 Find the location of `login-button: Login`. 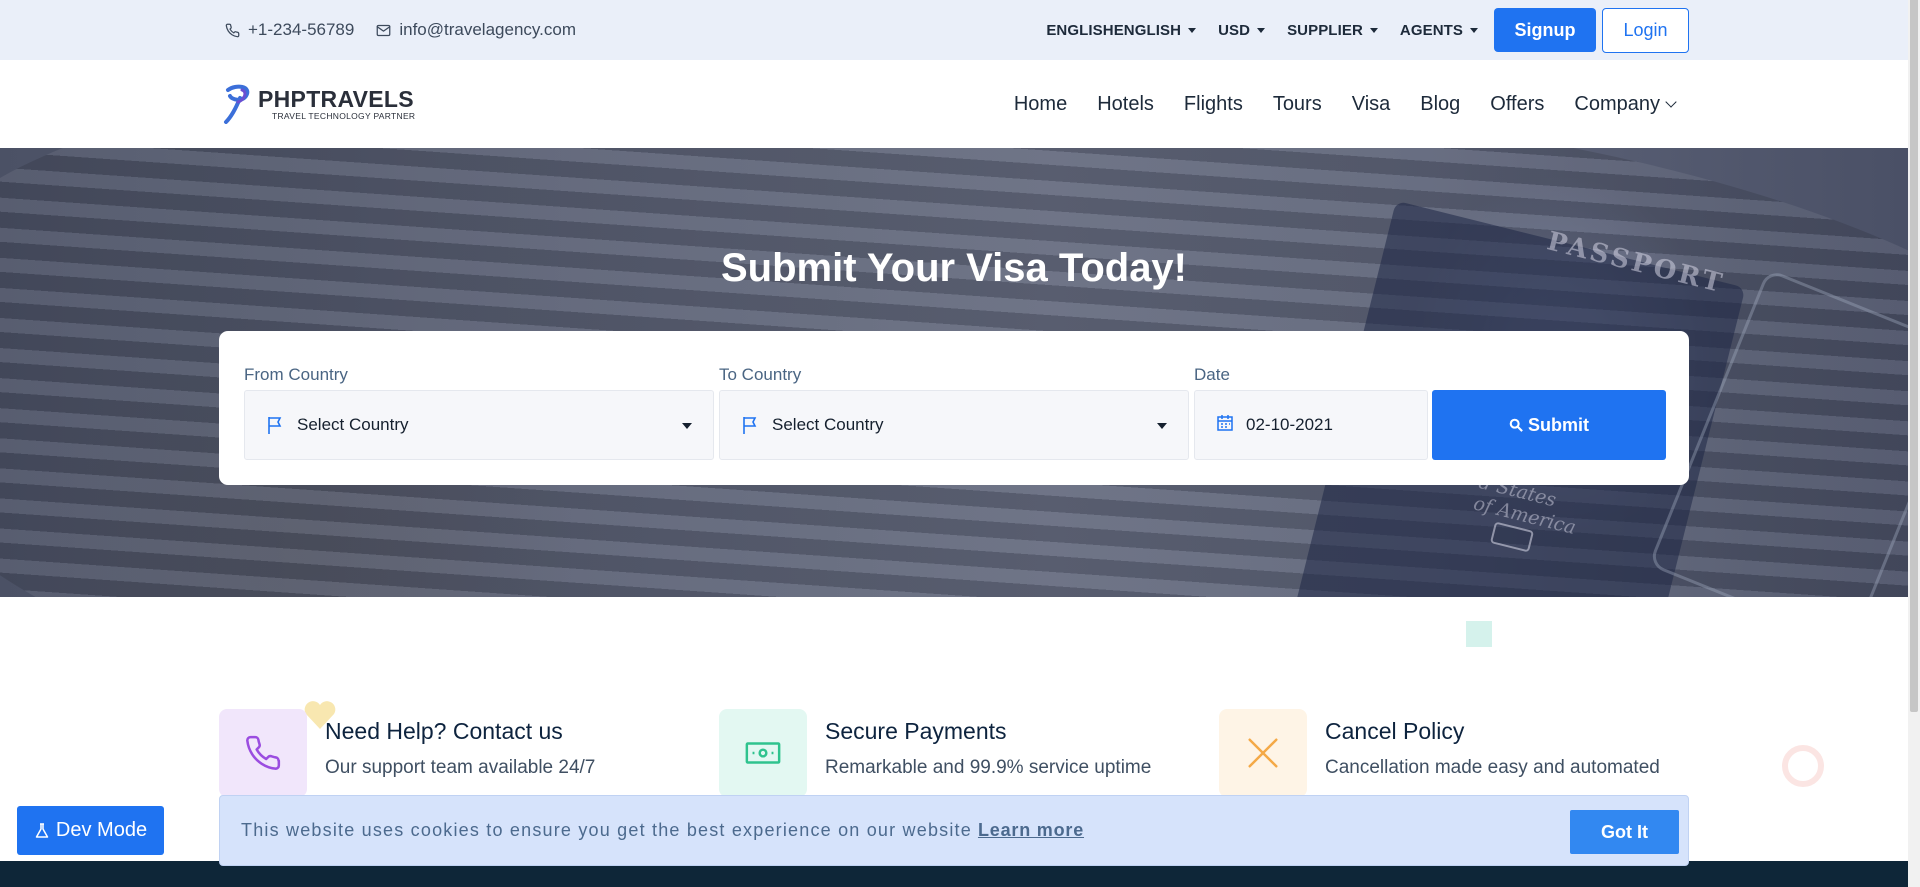

login-button: Login is located at coordinates (1645, 30).